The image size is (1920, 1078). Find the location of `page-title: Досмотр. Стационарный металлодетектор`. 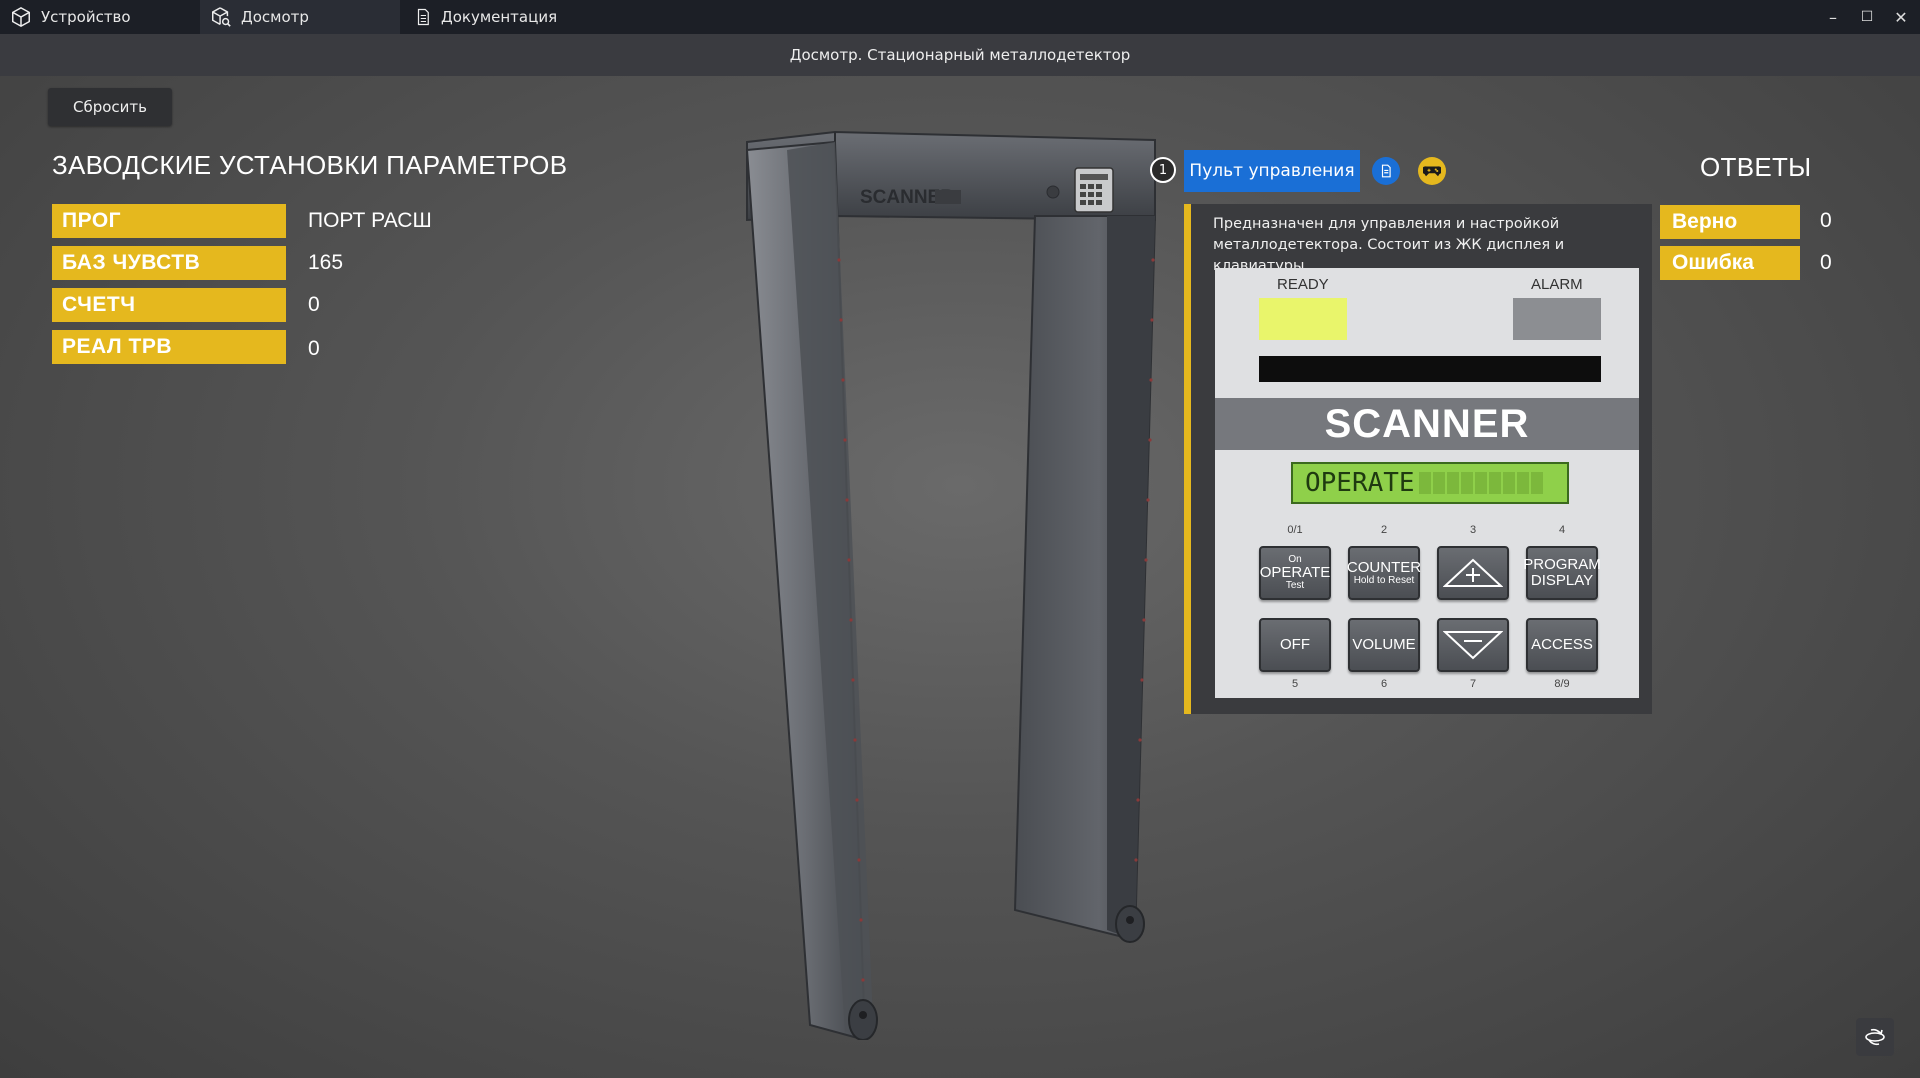

page-title: Досмотр. Стационарный металлодетектор is located at coordinates (960, 55).